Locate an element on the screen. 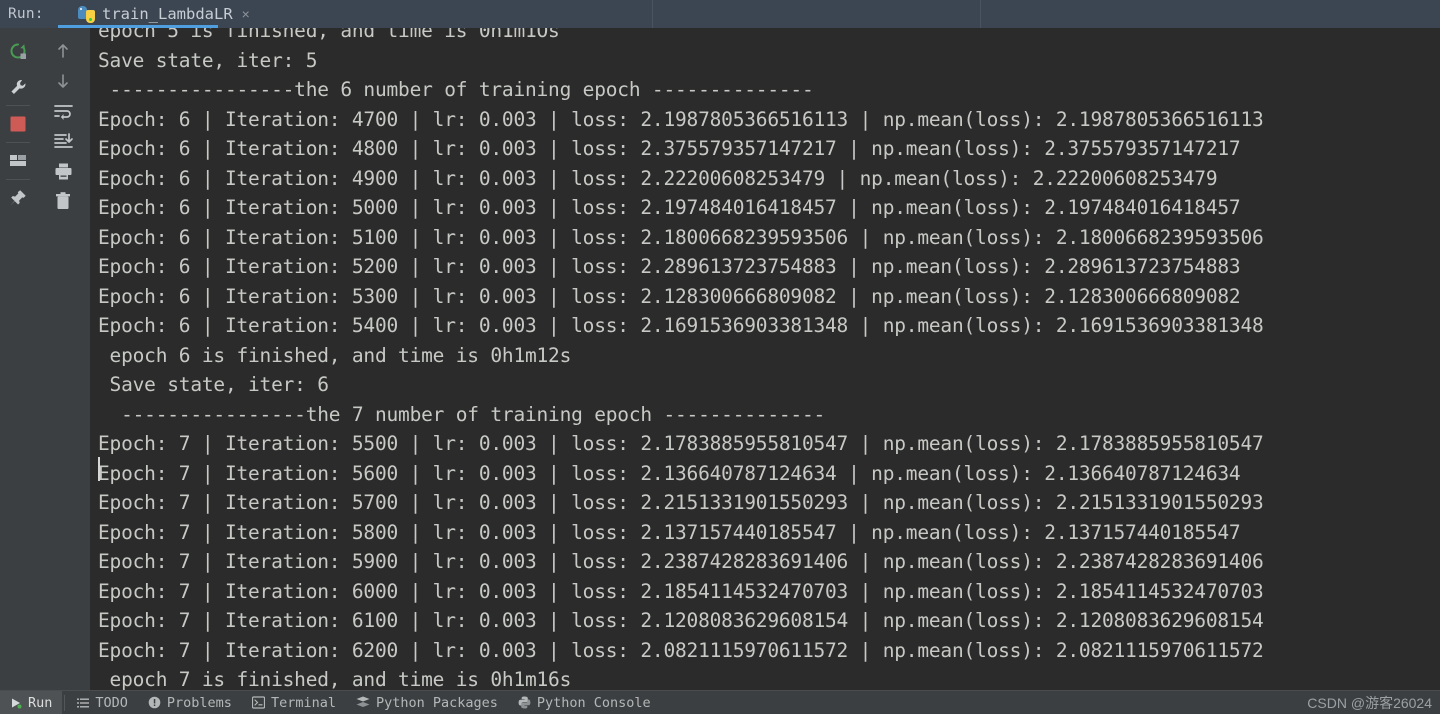 This screenshot has height=714, width=1440. layout-icon is located at coordinates (18, 160).